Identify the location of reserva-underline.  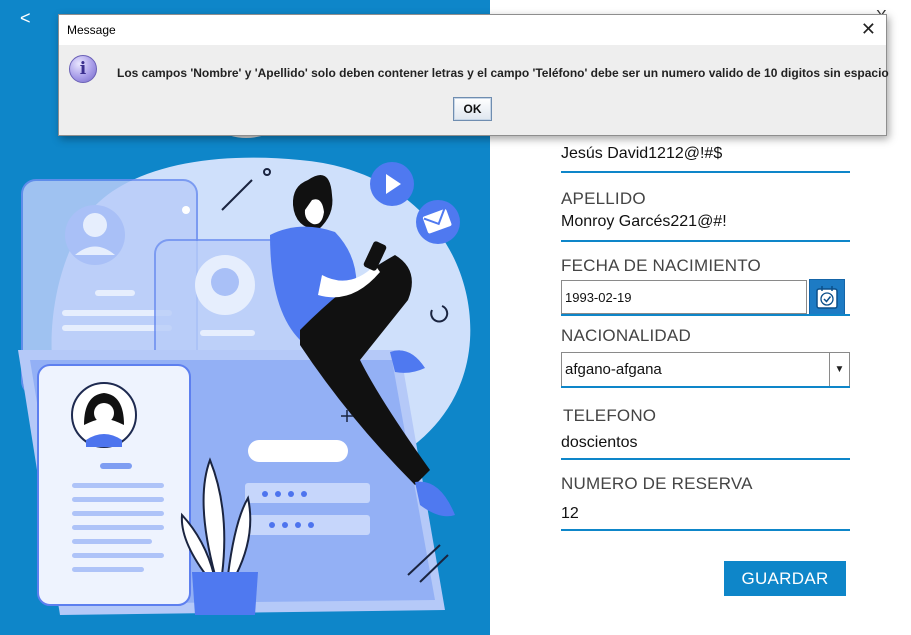
(705, 530).